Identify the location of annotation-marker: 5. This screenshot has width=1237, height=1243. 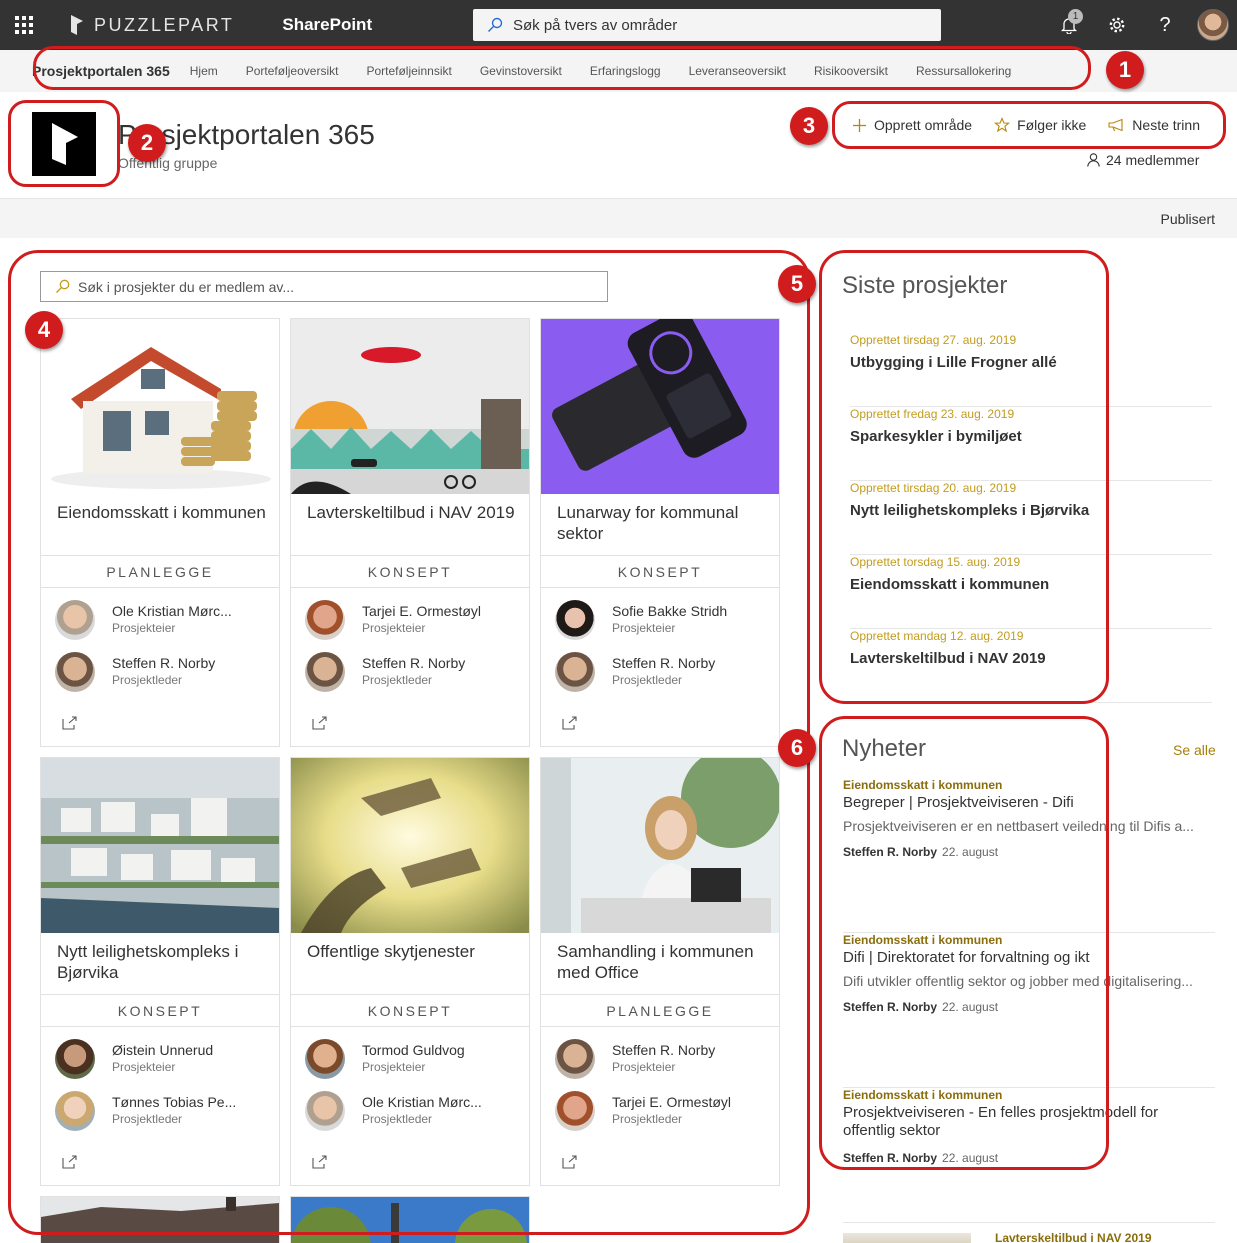
(797, 284).